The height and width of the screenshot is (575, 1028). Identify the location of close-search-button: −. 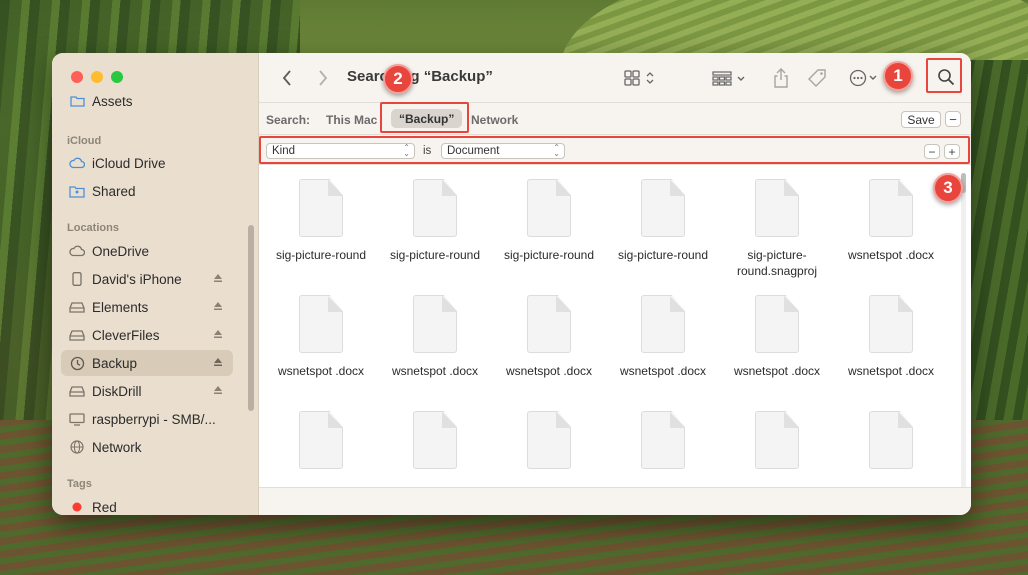
(953, 119).